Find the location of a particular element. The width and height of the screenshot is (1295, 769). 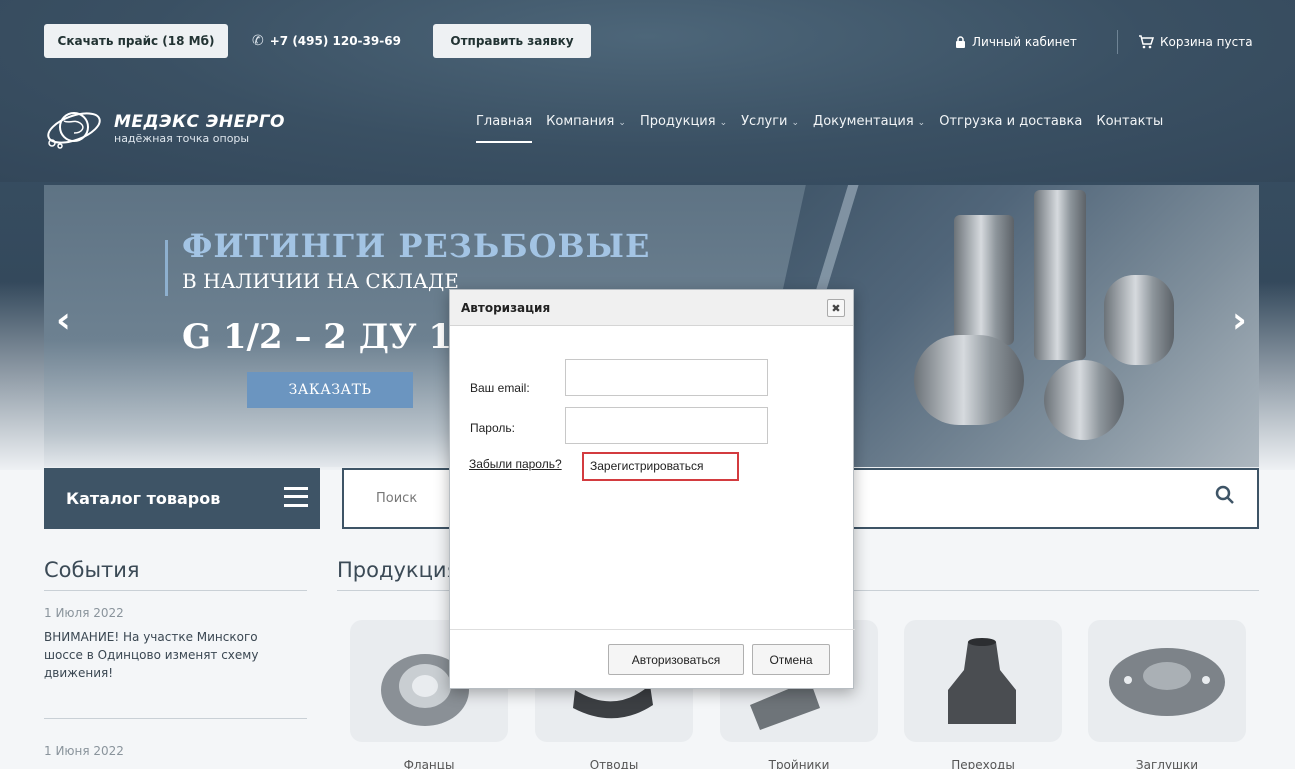

globe-logo-icon is located at coordinates (74, 130).